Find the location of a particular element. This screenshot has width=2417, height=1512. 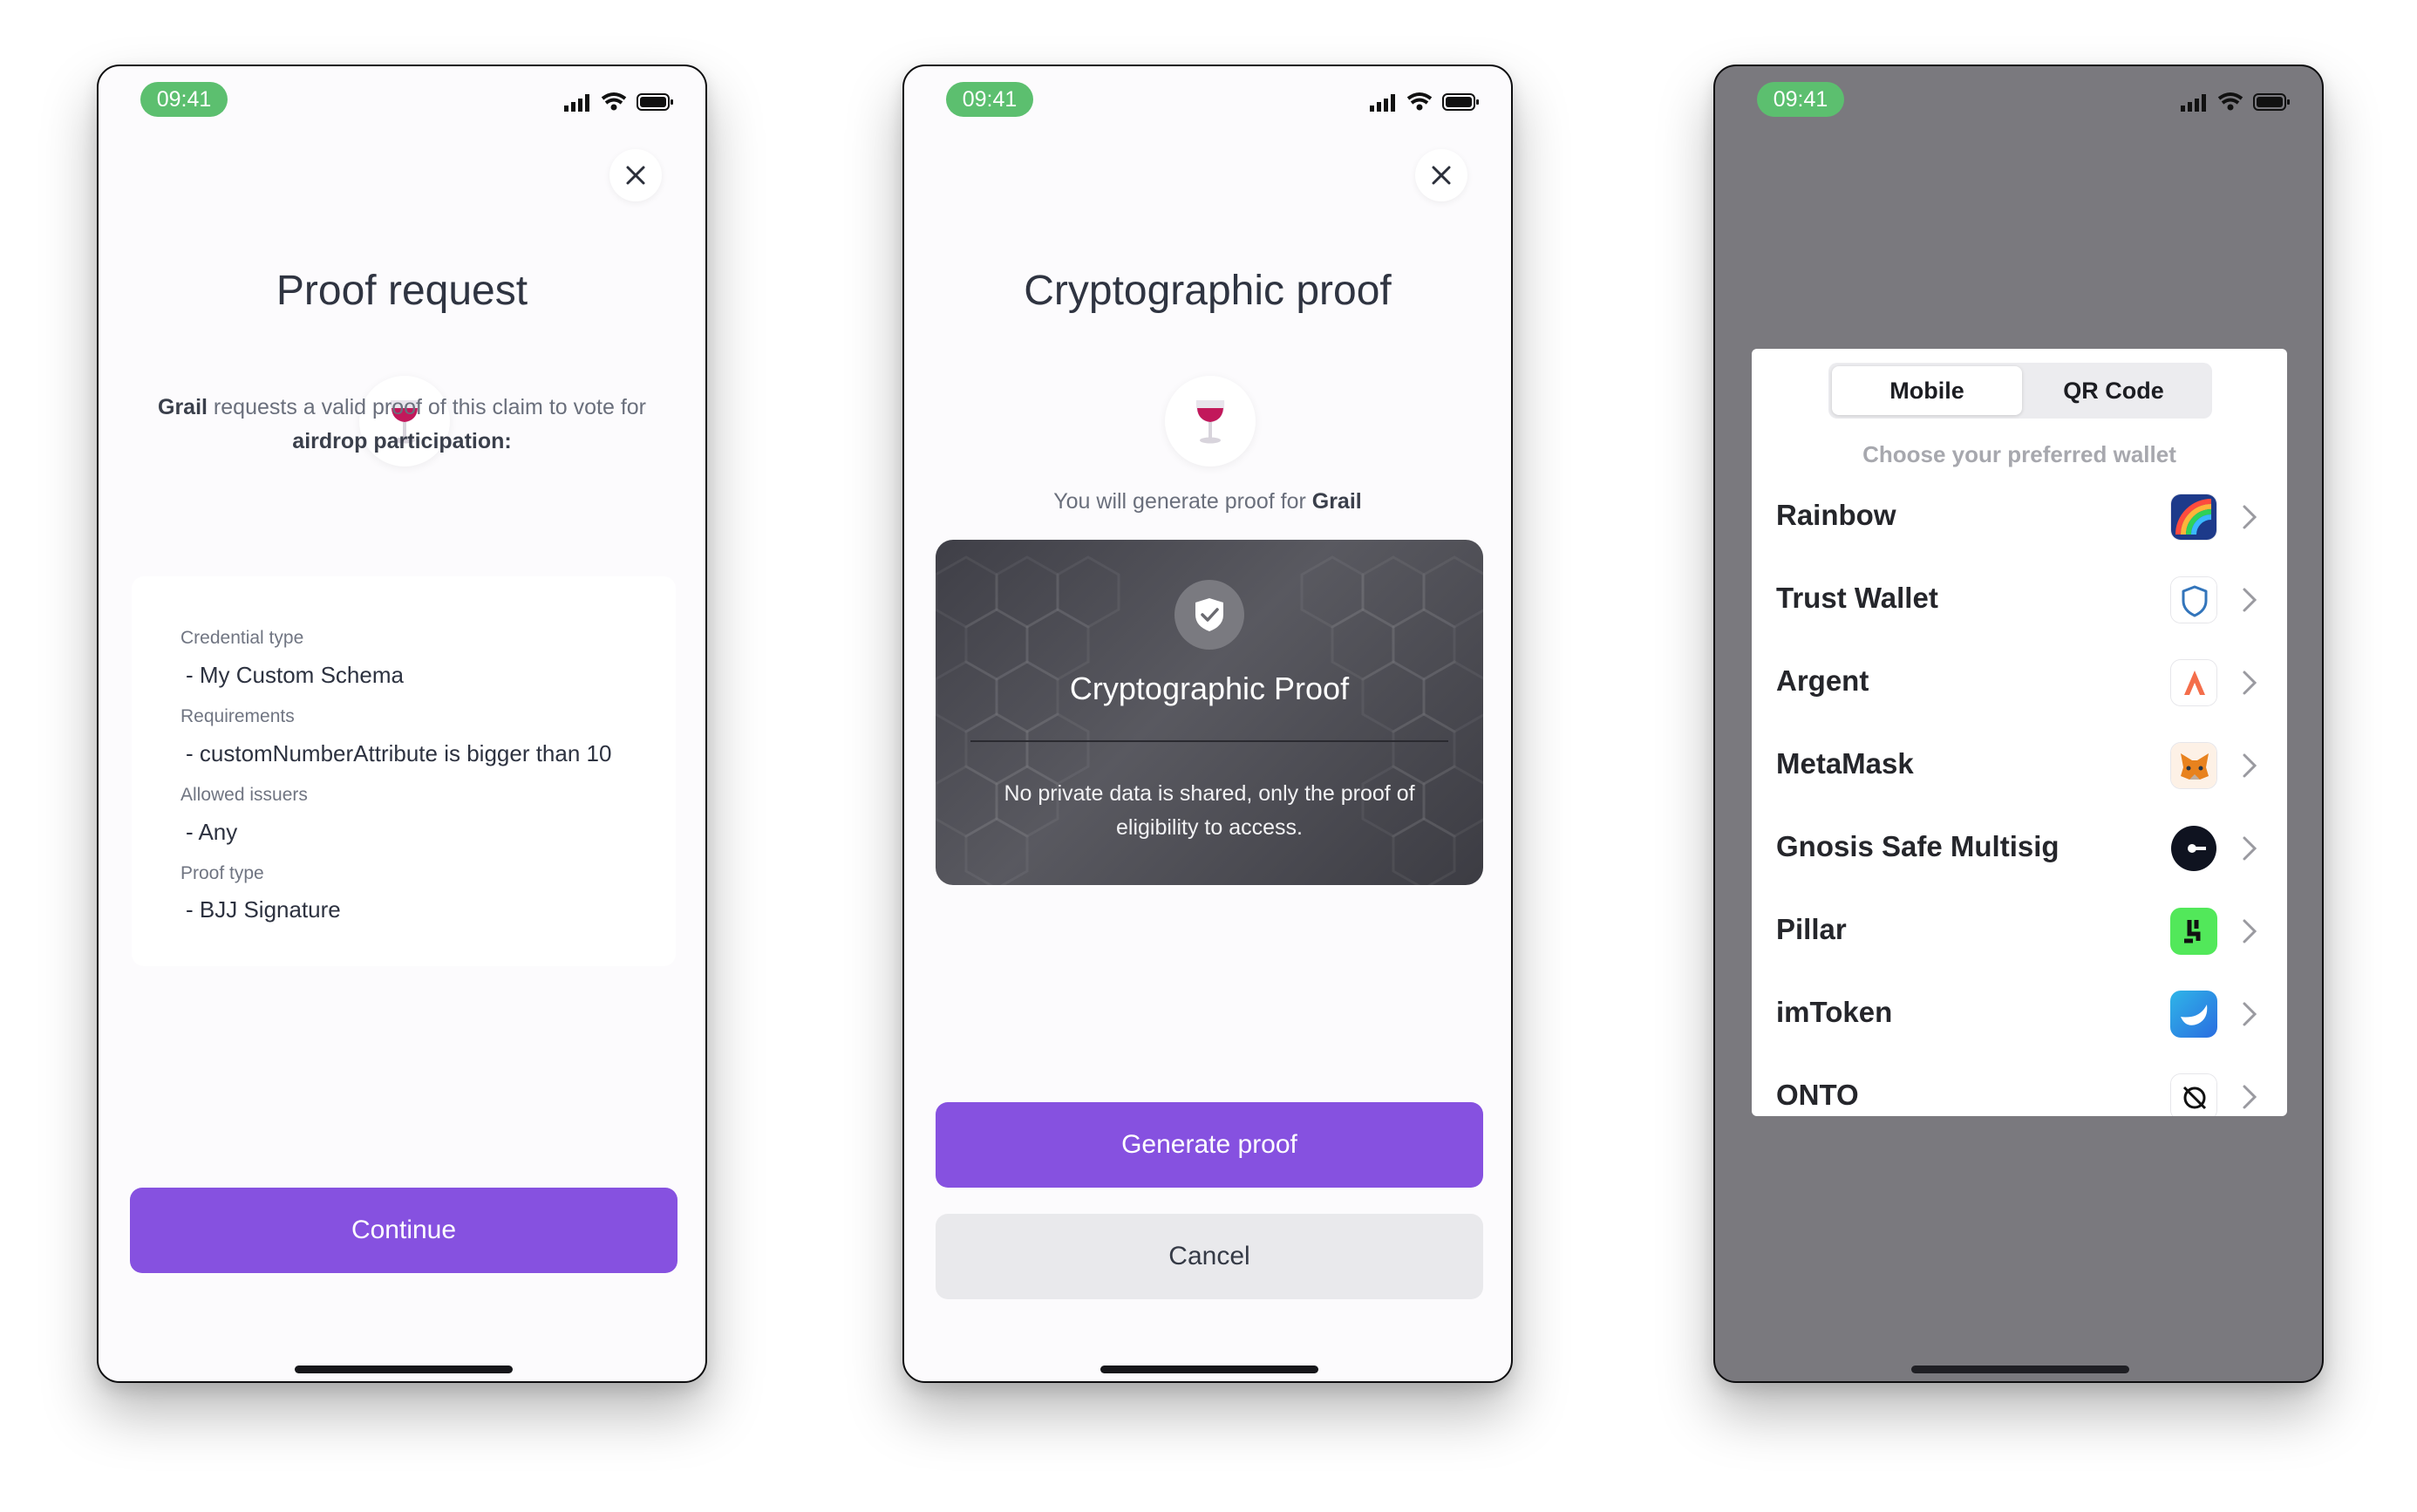

page-title: Proof request is located at coordinates (402, 291).